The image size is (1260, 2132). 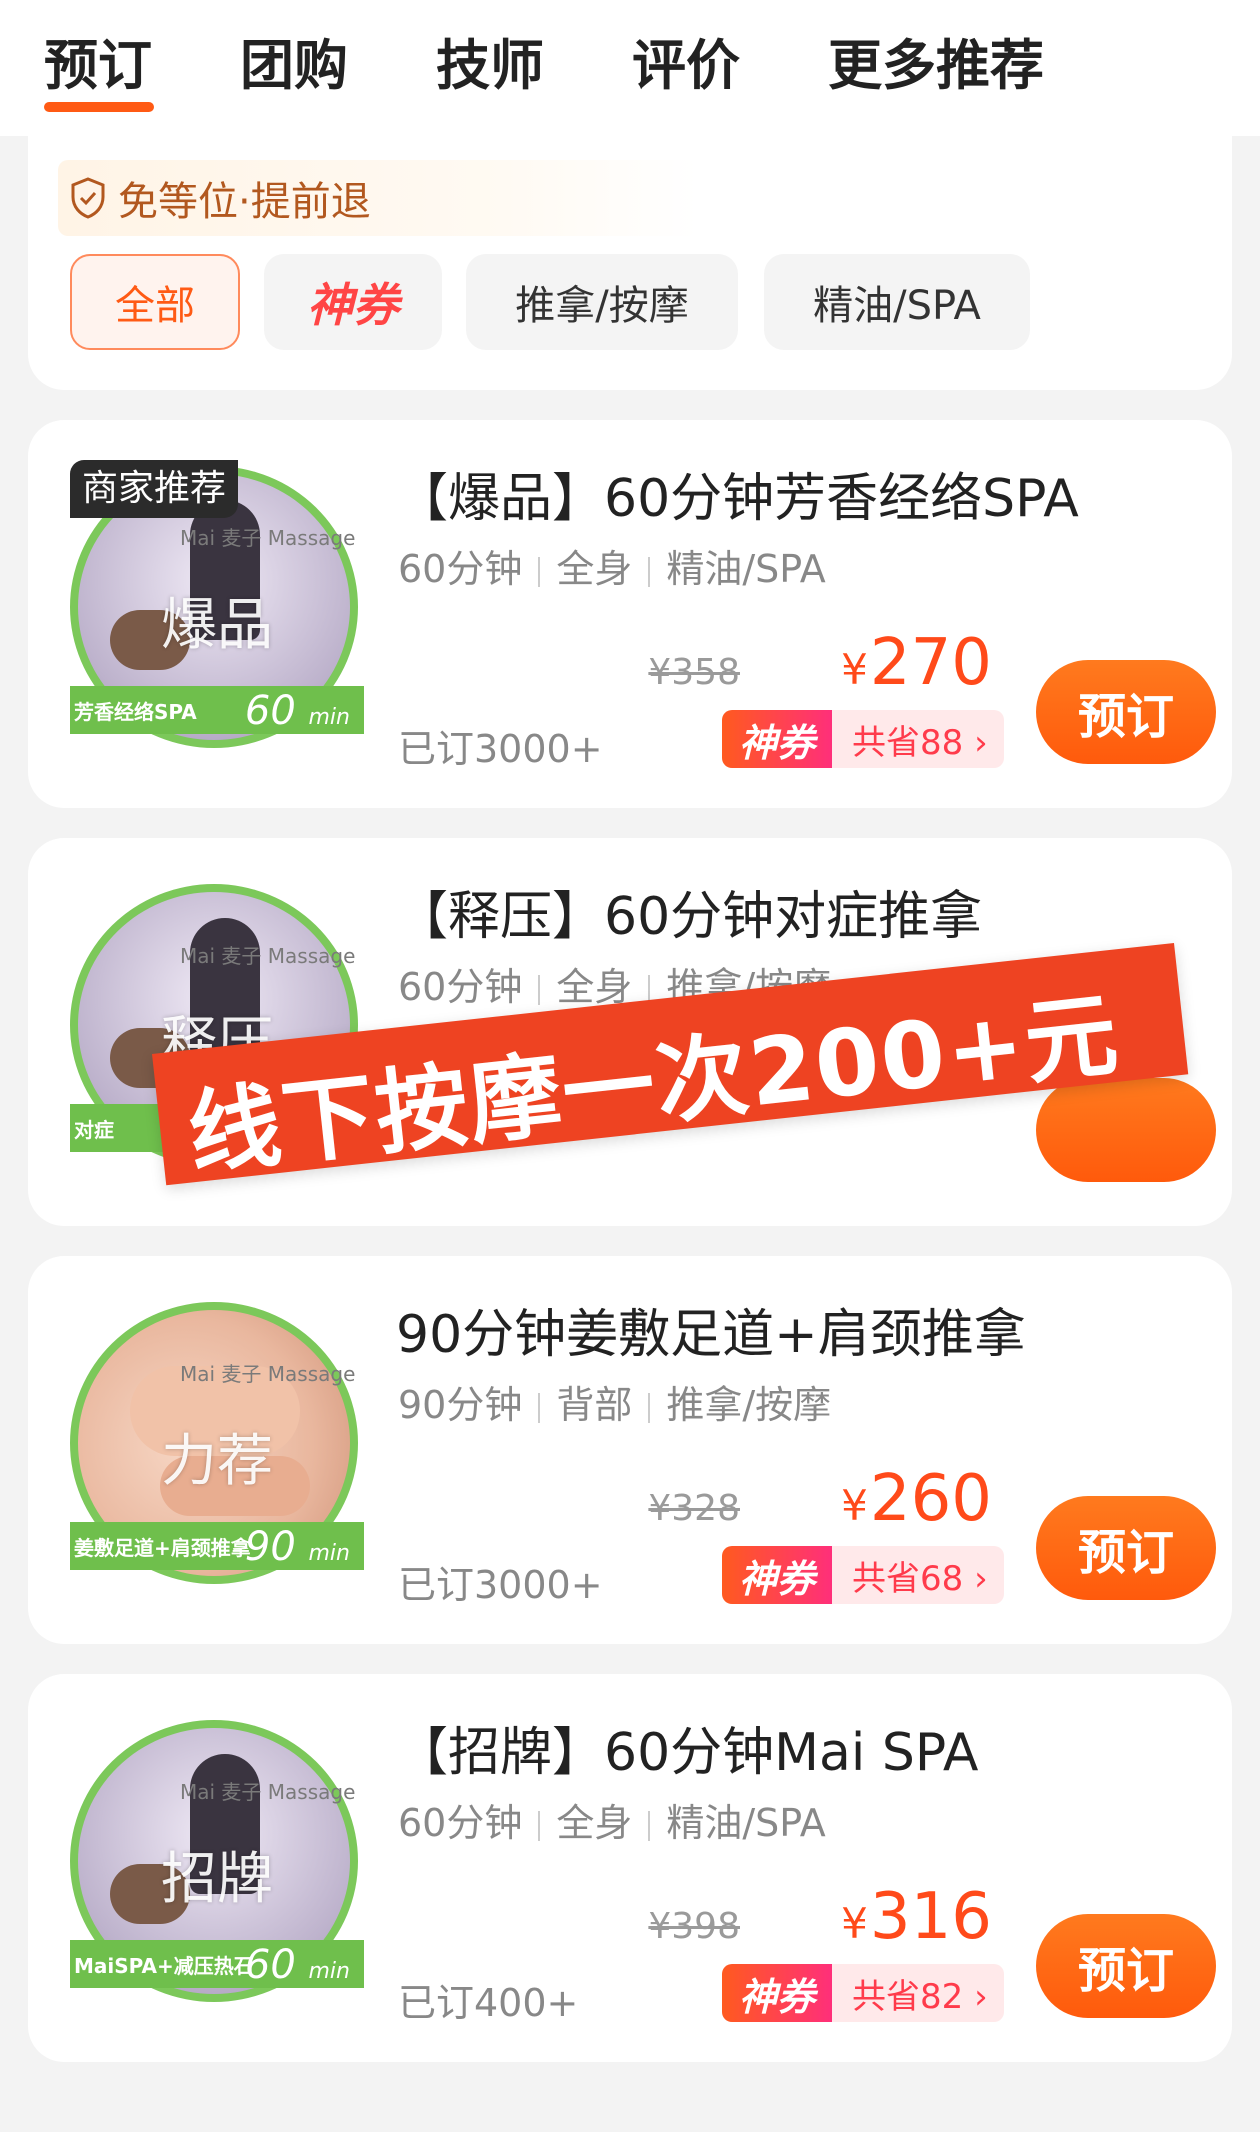 What do you see at coordinates (630, 68) in the screenshot?
I see `top-tab-bar: 预订 团购 技师 评价 更多推荐` at bounding box center [630, 68].